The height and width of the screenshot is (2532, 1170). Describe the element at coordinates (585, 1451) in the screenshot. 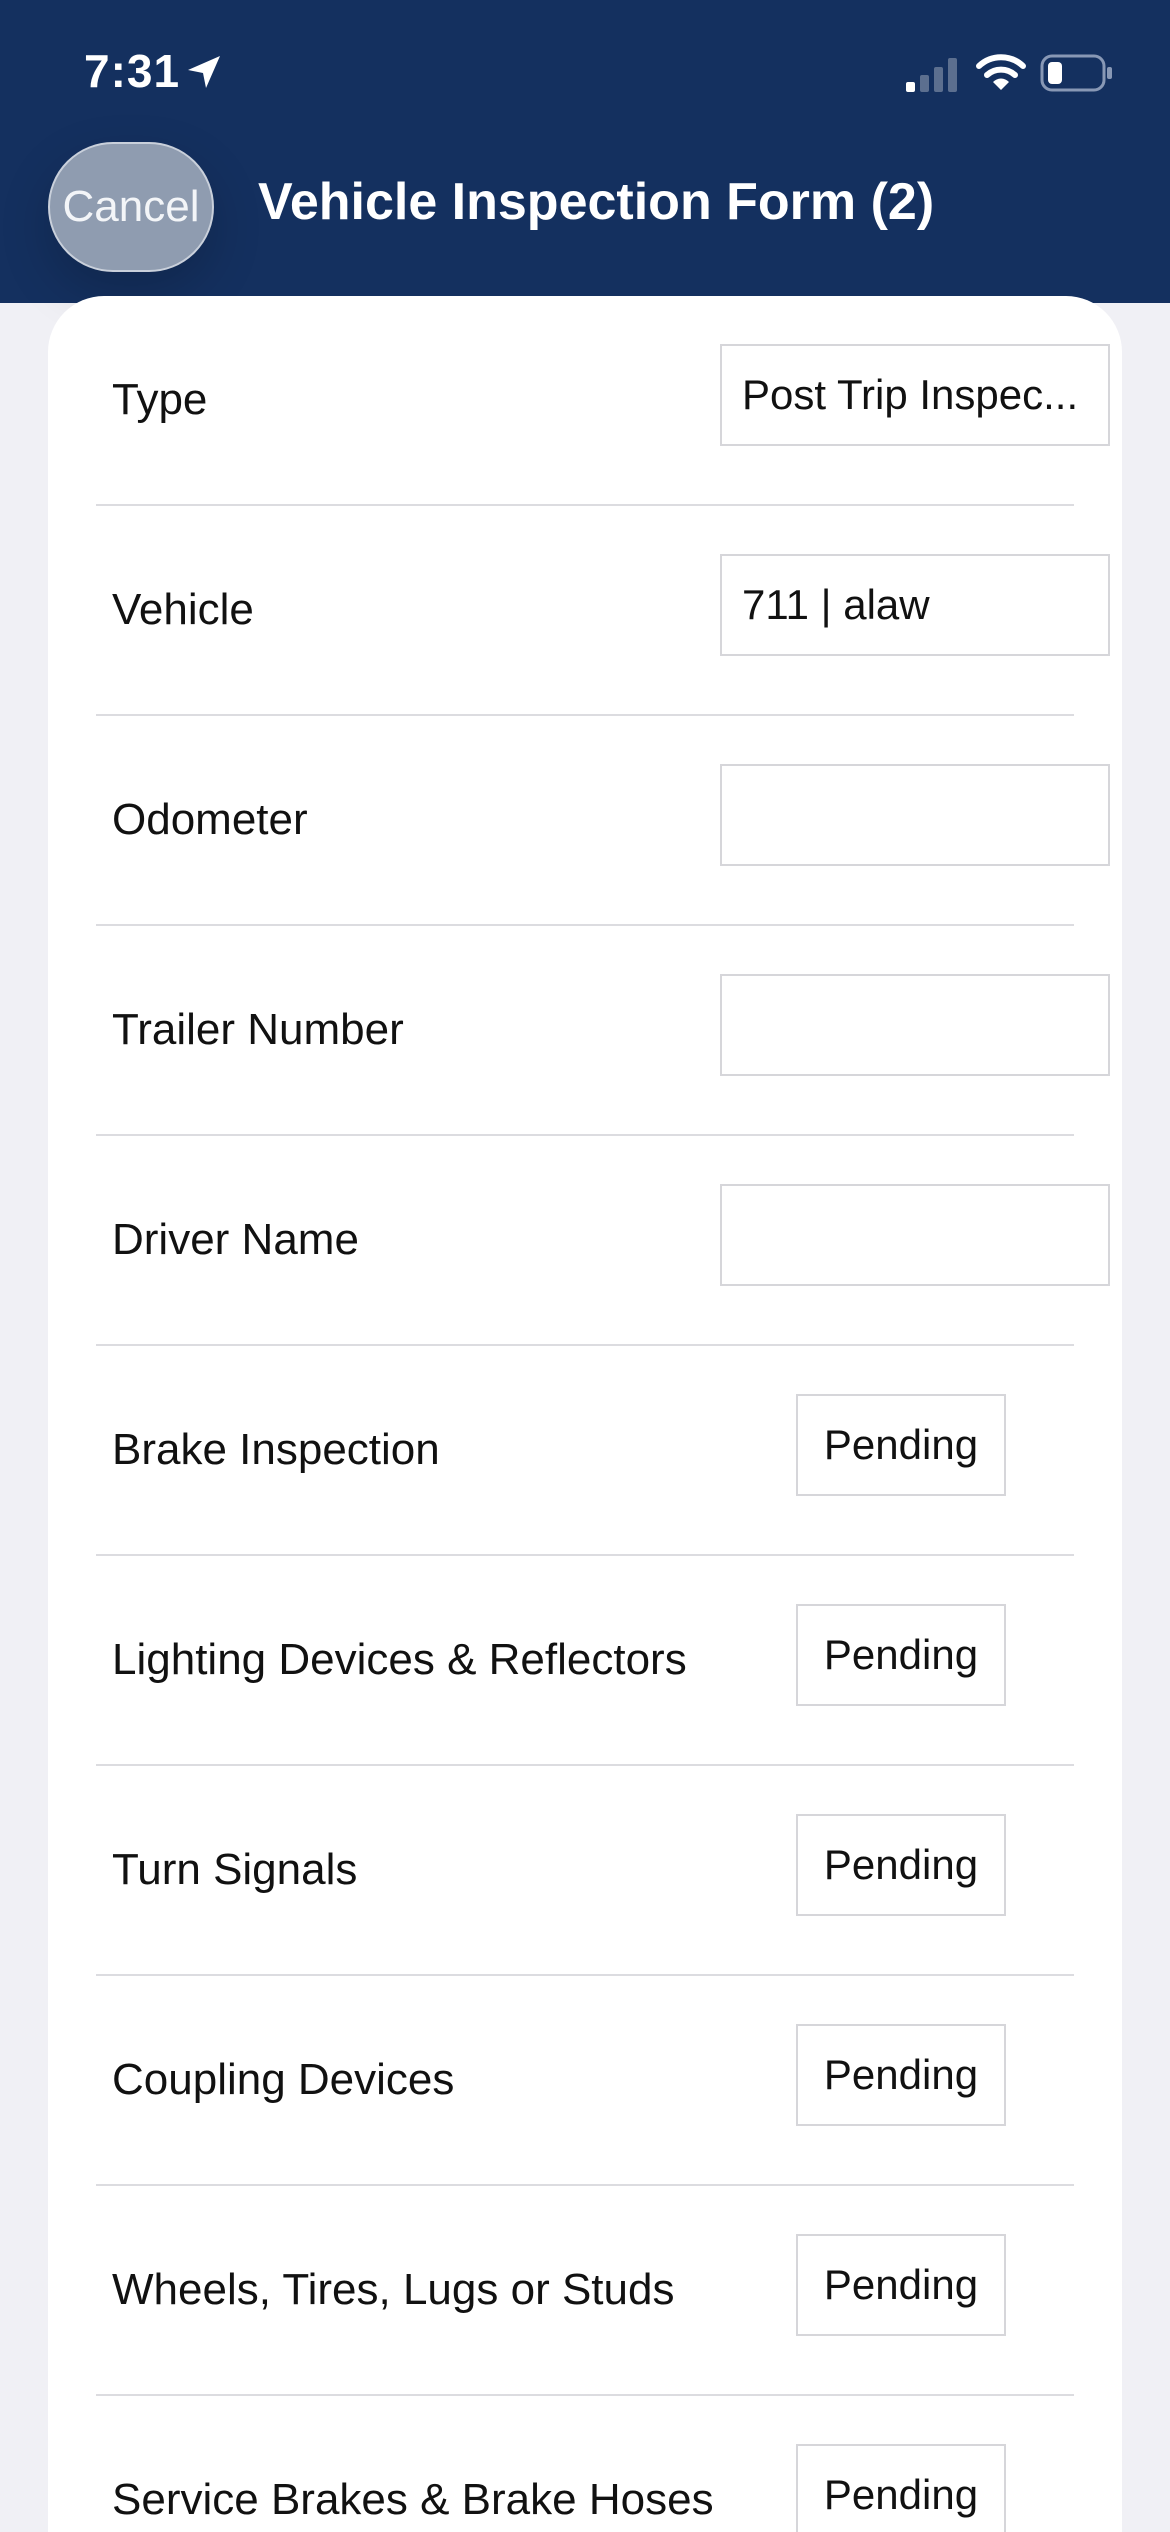

I see `check-row-brake-inspection: Brake Inspection Pending` at that location.